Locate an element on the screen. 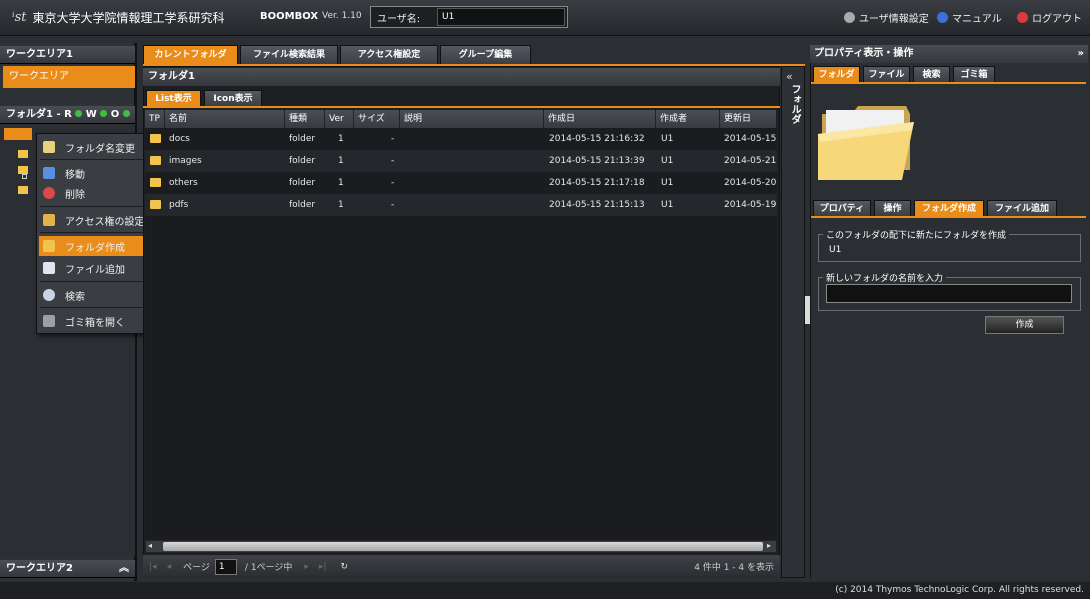 This screenshot has height=599, width=1090. tab-list-view: List表示 is located at coordinates (173, 98).